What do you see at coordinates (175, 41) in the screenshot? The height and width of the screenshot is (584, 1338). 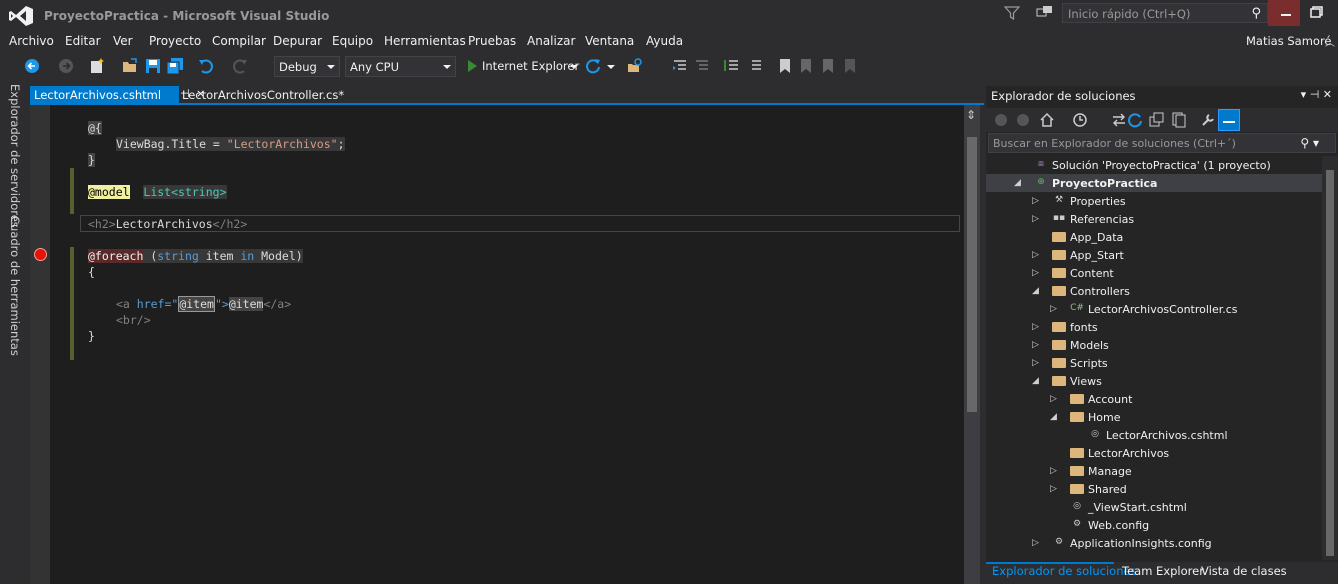 I see `menu-proyecto: Proyecto` at bounding box center [175, 41].